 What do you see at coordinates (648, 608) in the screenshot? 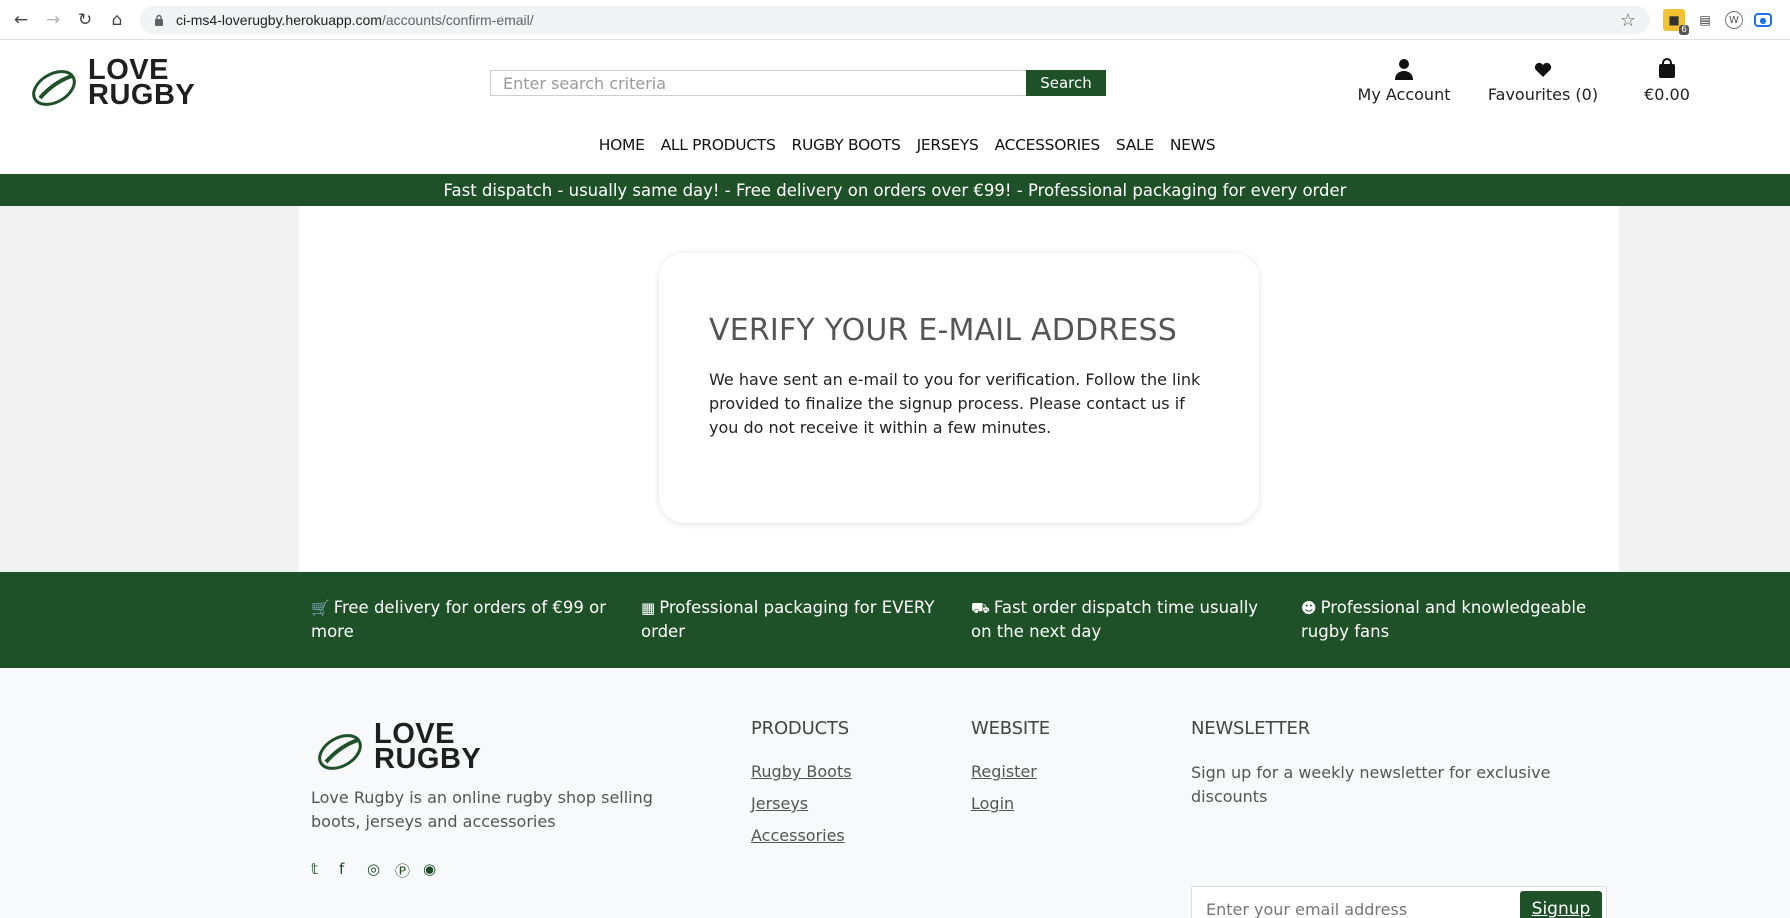
I see `box-icon: ▦` at bounding box center [648, 608].